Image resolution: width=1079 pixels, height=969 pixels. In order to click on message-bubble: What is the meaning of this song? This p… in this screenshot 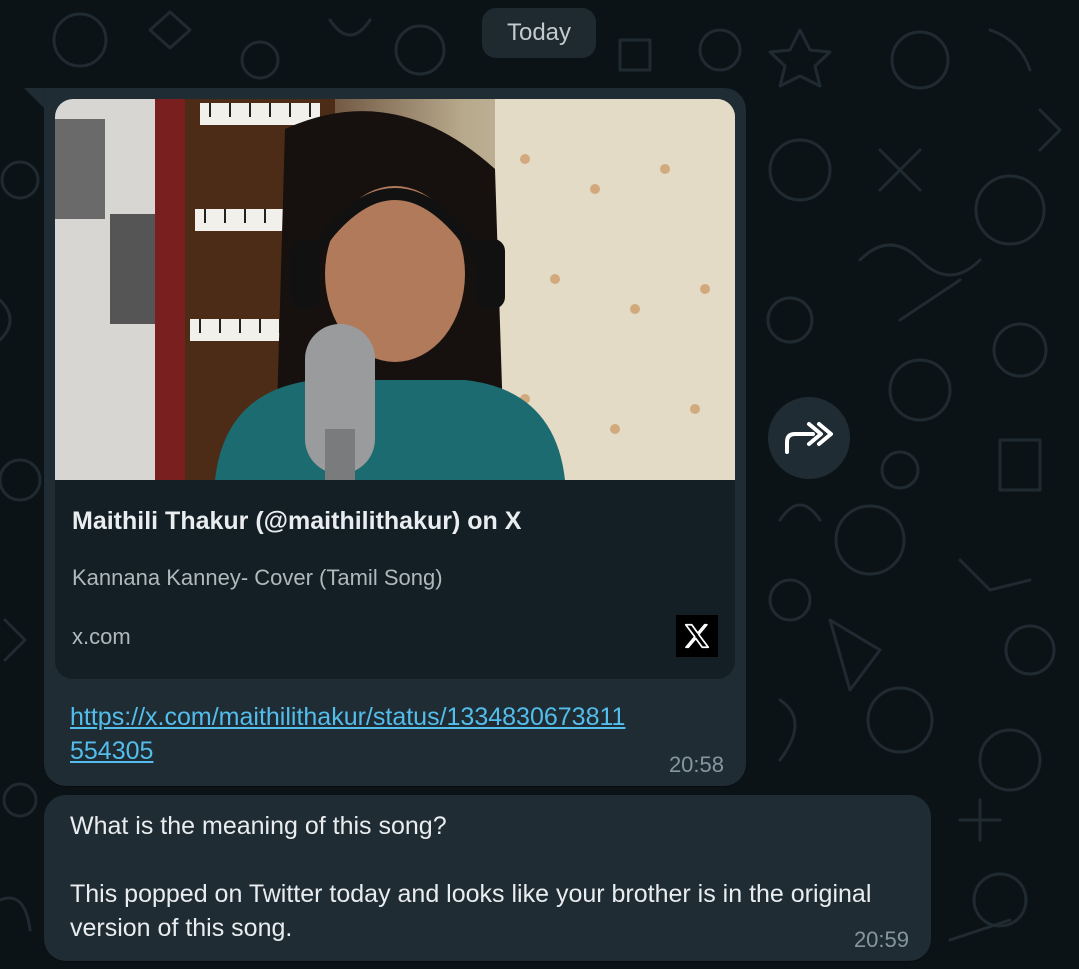, I will do `click(487, 878)`.